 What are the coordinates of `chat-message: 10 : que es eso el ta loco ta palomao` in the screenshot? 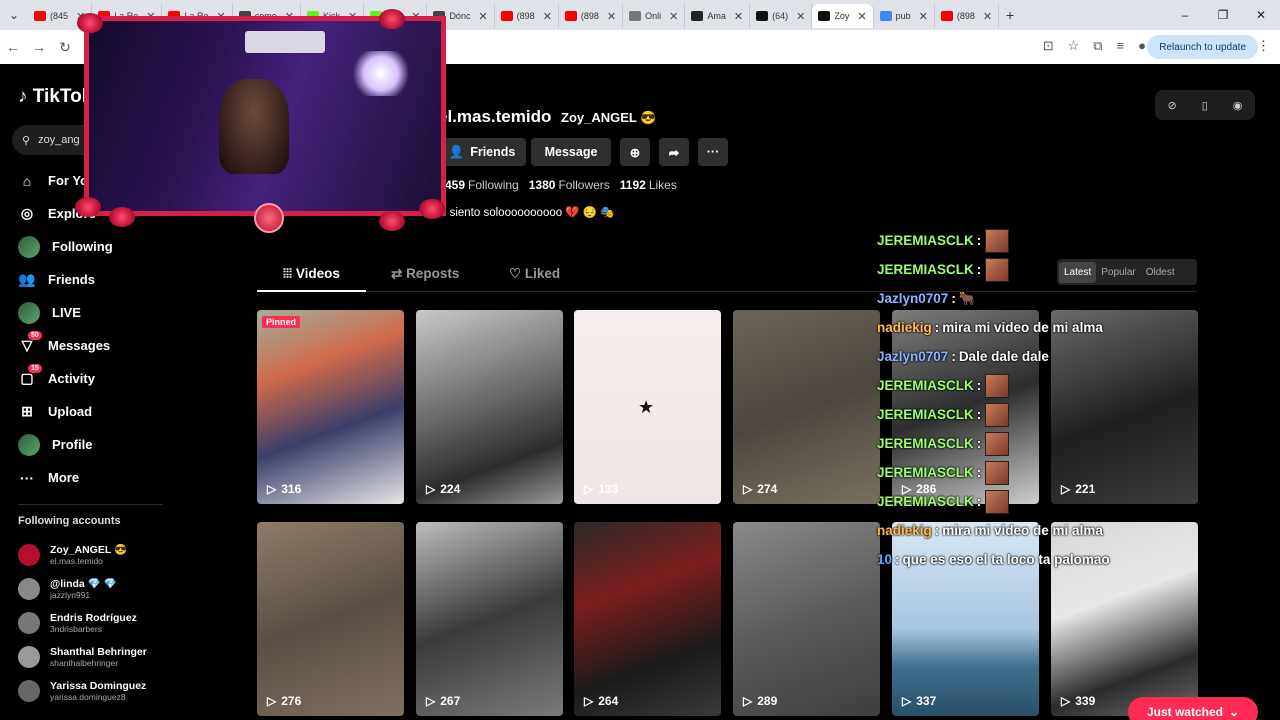 It's located at (1007, 559).